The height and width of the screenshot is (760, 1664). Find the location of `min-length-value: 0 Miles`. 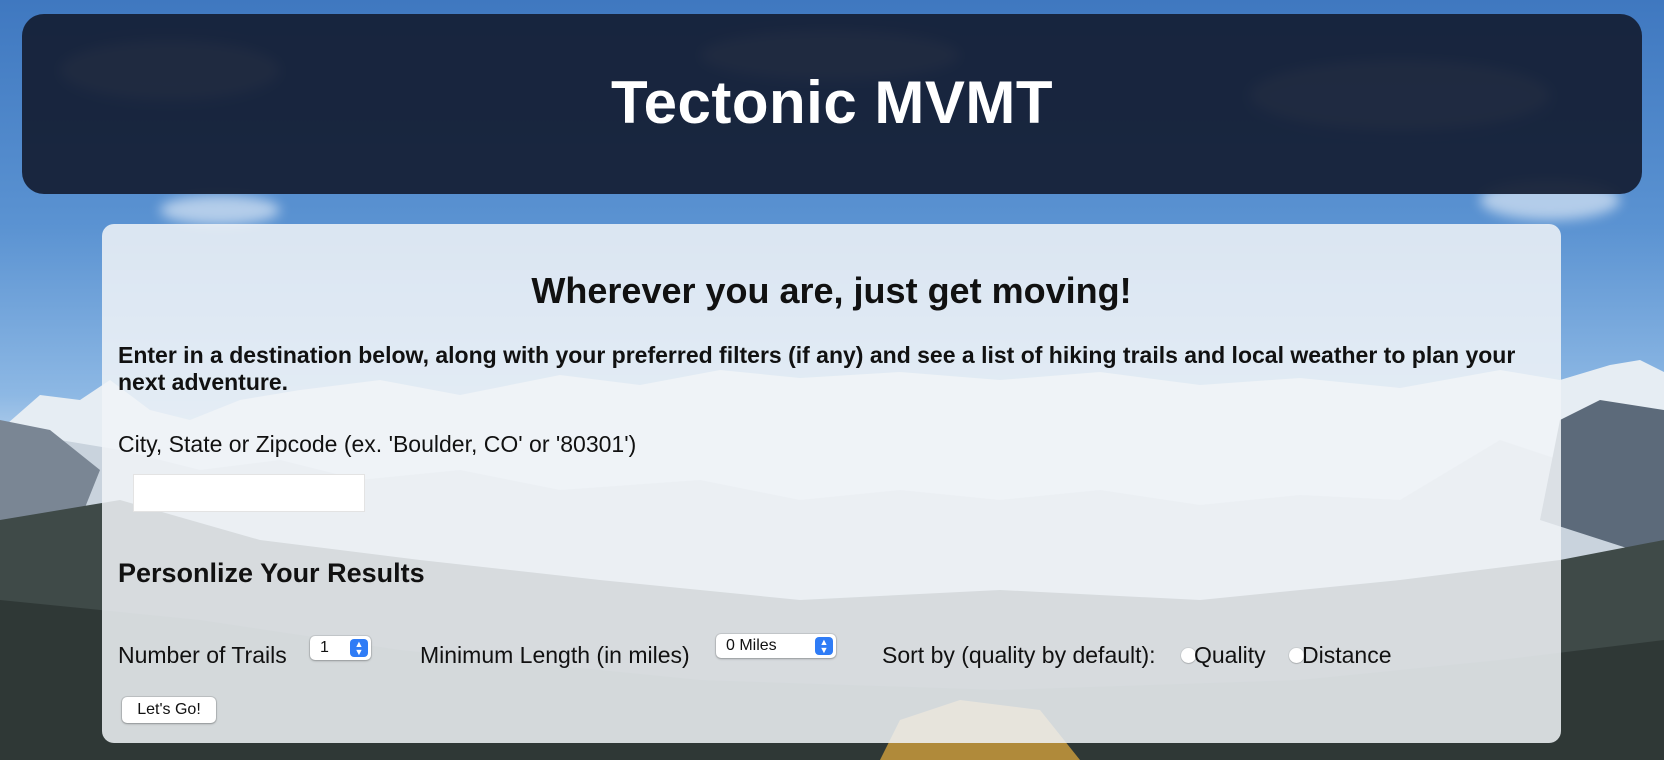

min-length-value: 0 Miles is located at coordinates (751, 645).